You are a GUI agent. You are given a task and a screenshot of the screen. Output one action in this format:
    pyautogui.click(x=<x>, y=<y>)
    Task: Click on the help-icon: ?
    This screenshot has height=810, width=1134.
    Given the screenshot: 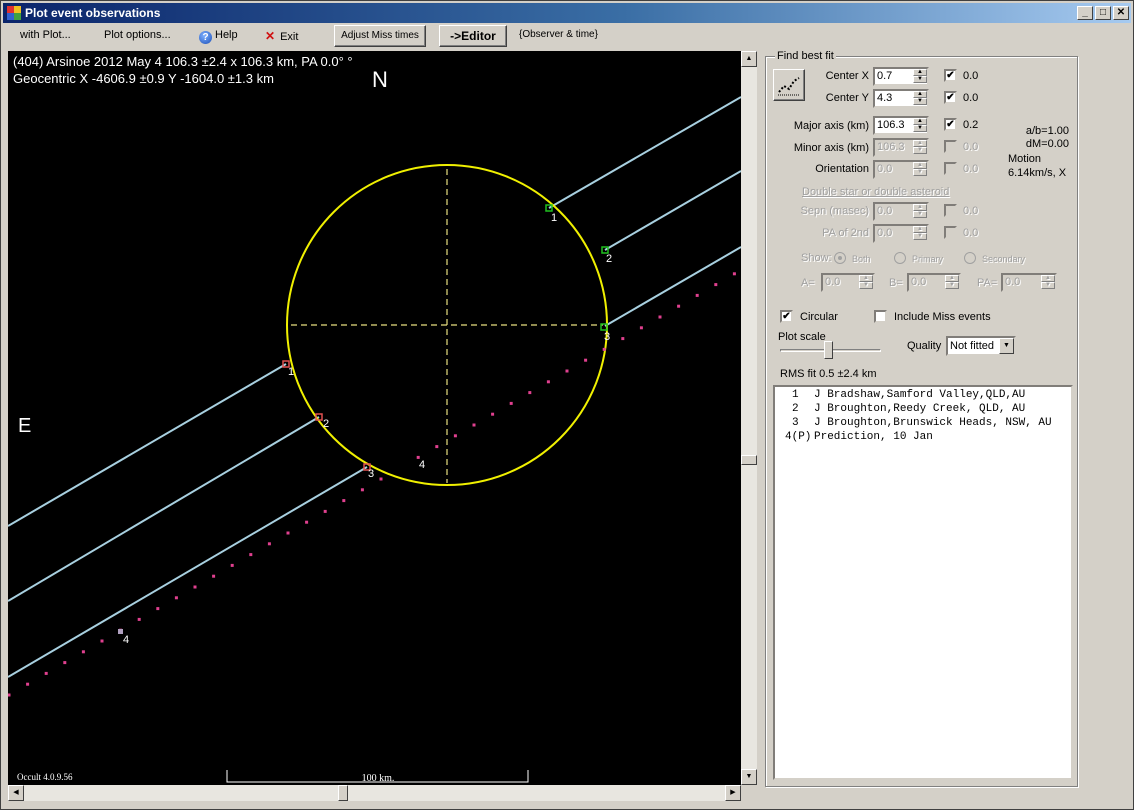 What is the action you would take?
    pyautogui.click(x=205, y=37)
    